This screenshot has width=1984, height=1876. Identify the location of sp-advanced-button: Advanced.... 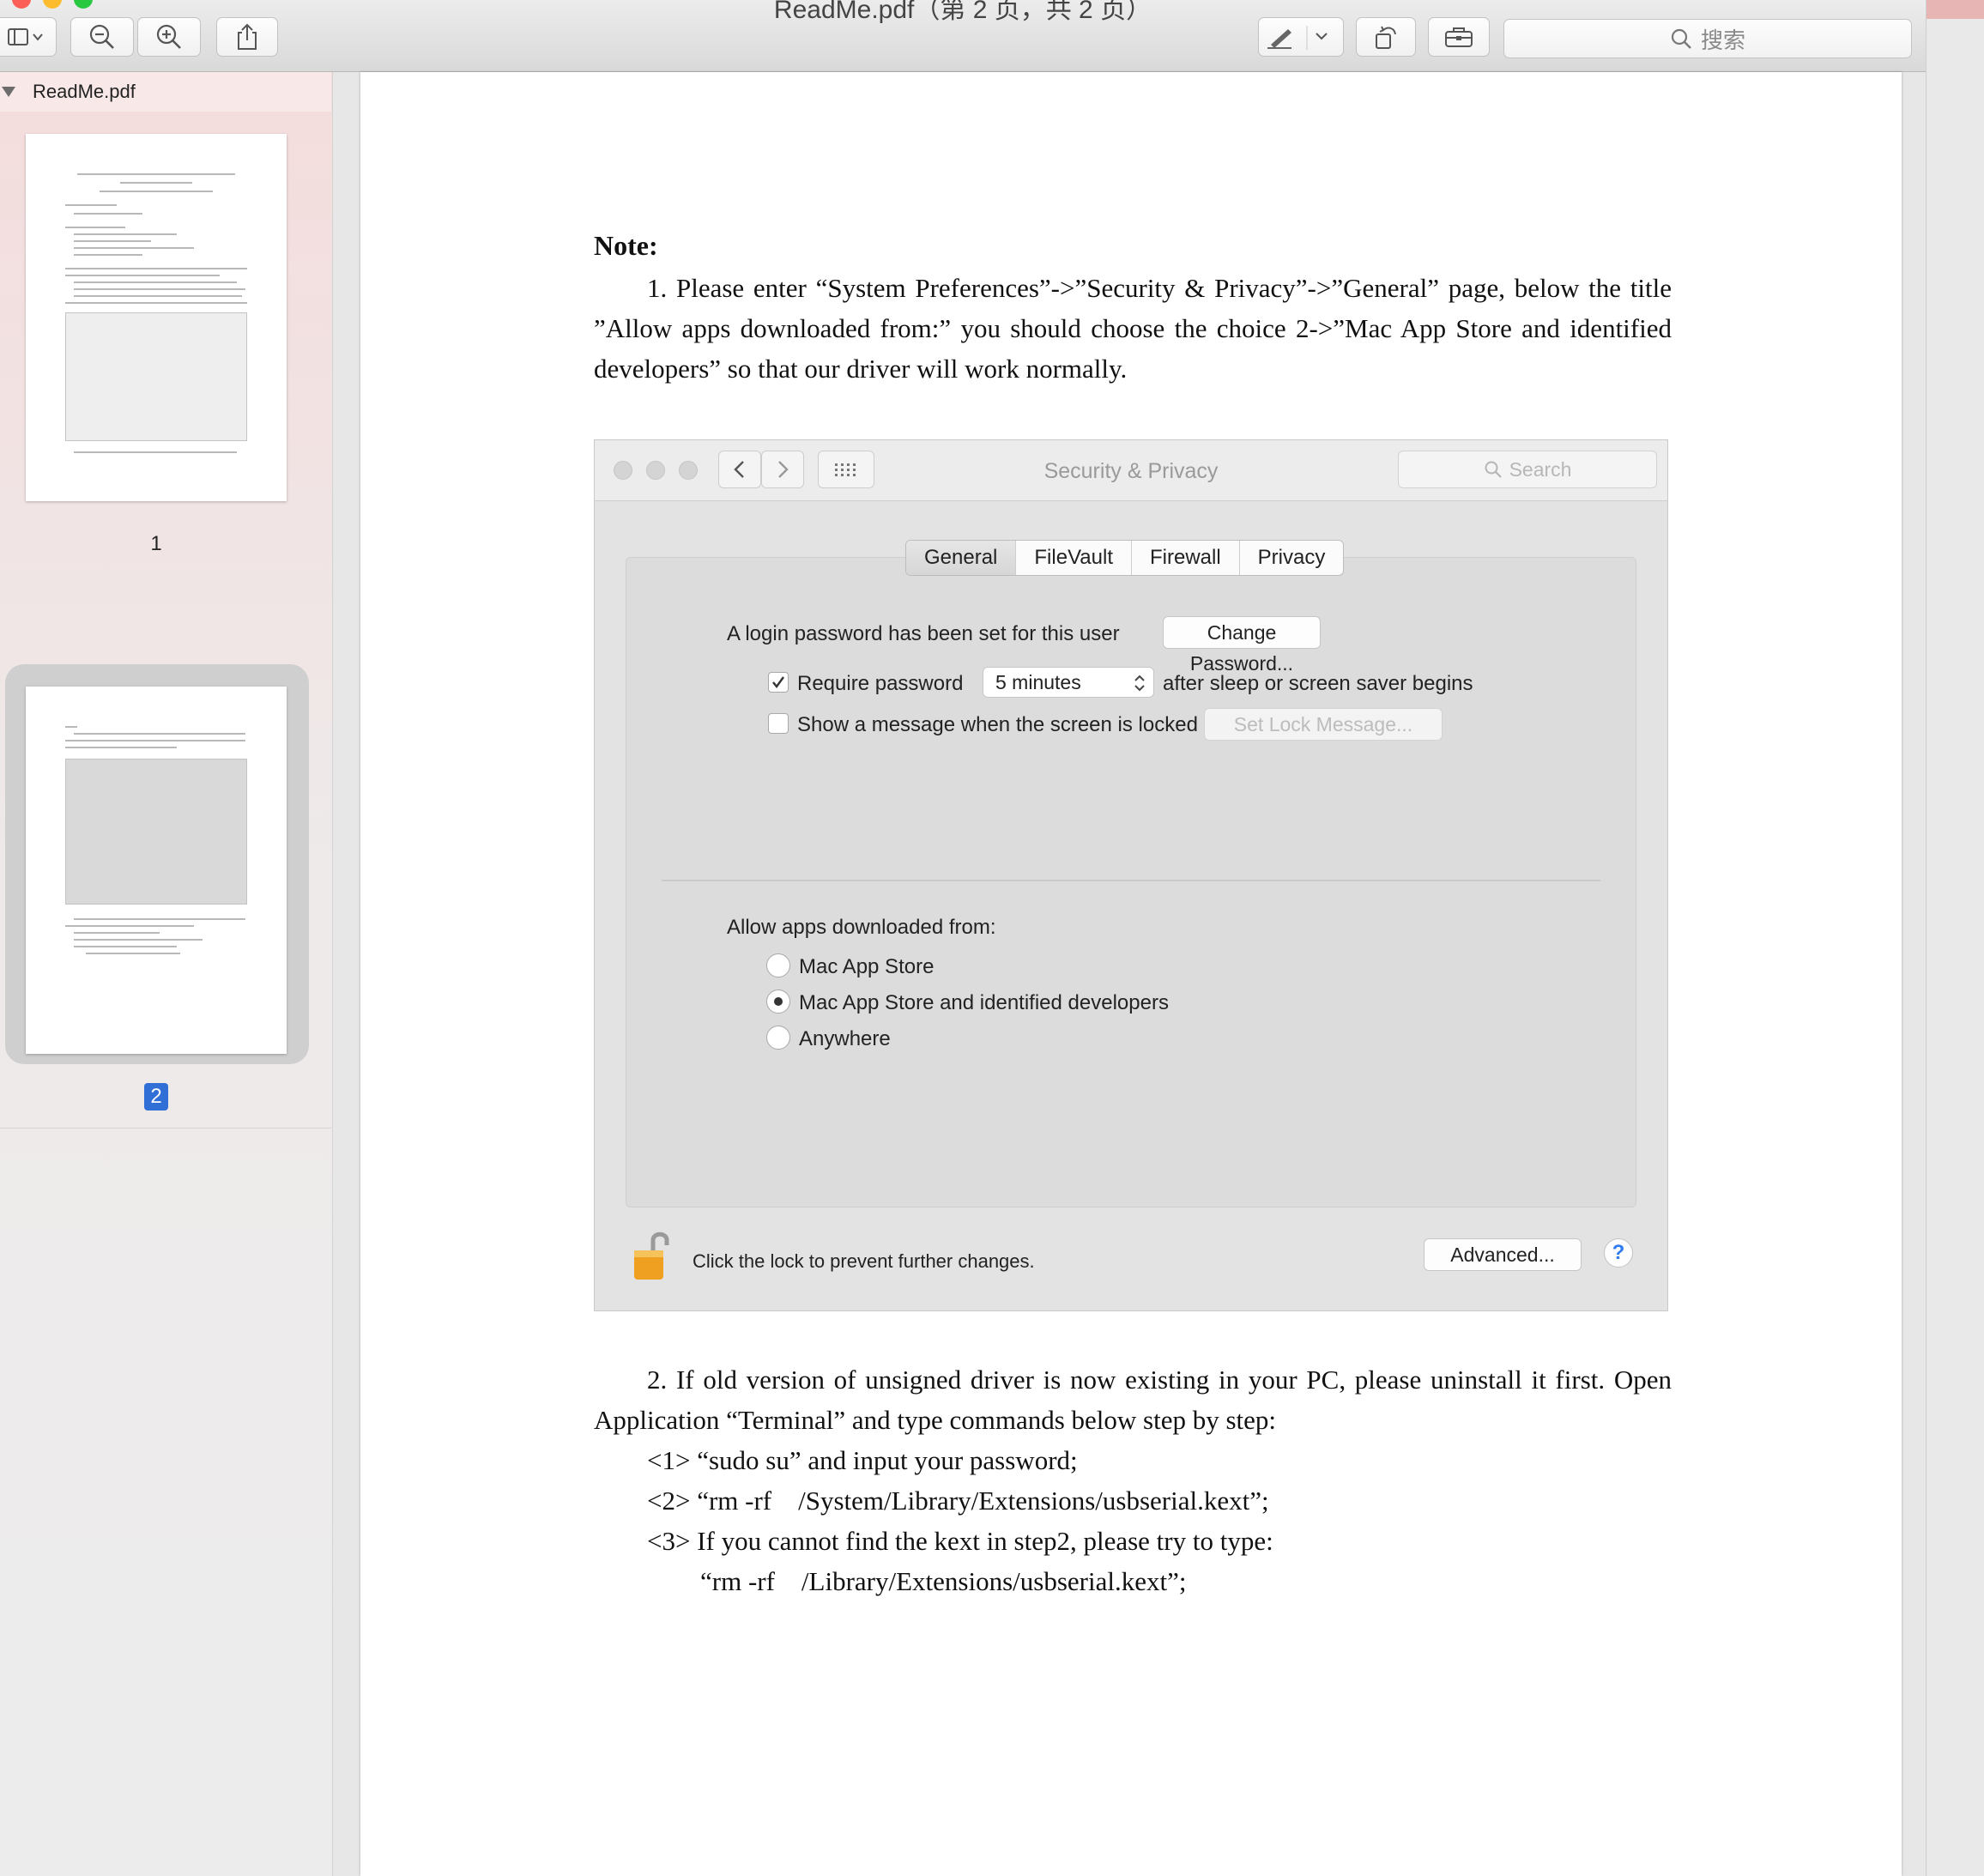
(1503, 1254).